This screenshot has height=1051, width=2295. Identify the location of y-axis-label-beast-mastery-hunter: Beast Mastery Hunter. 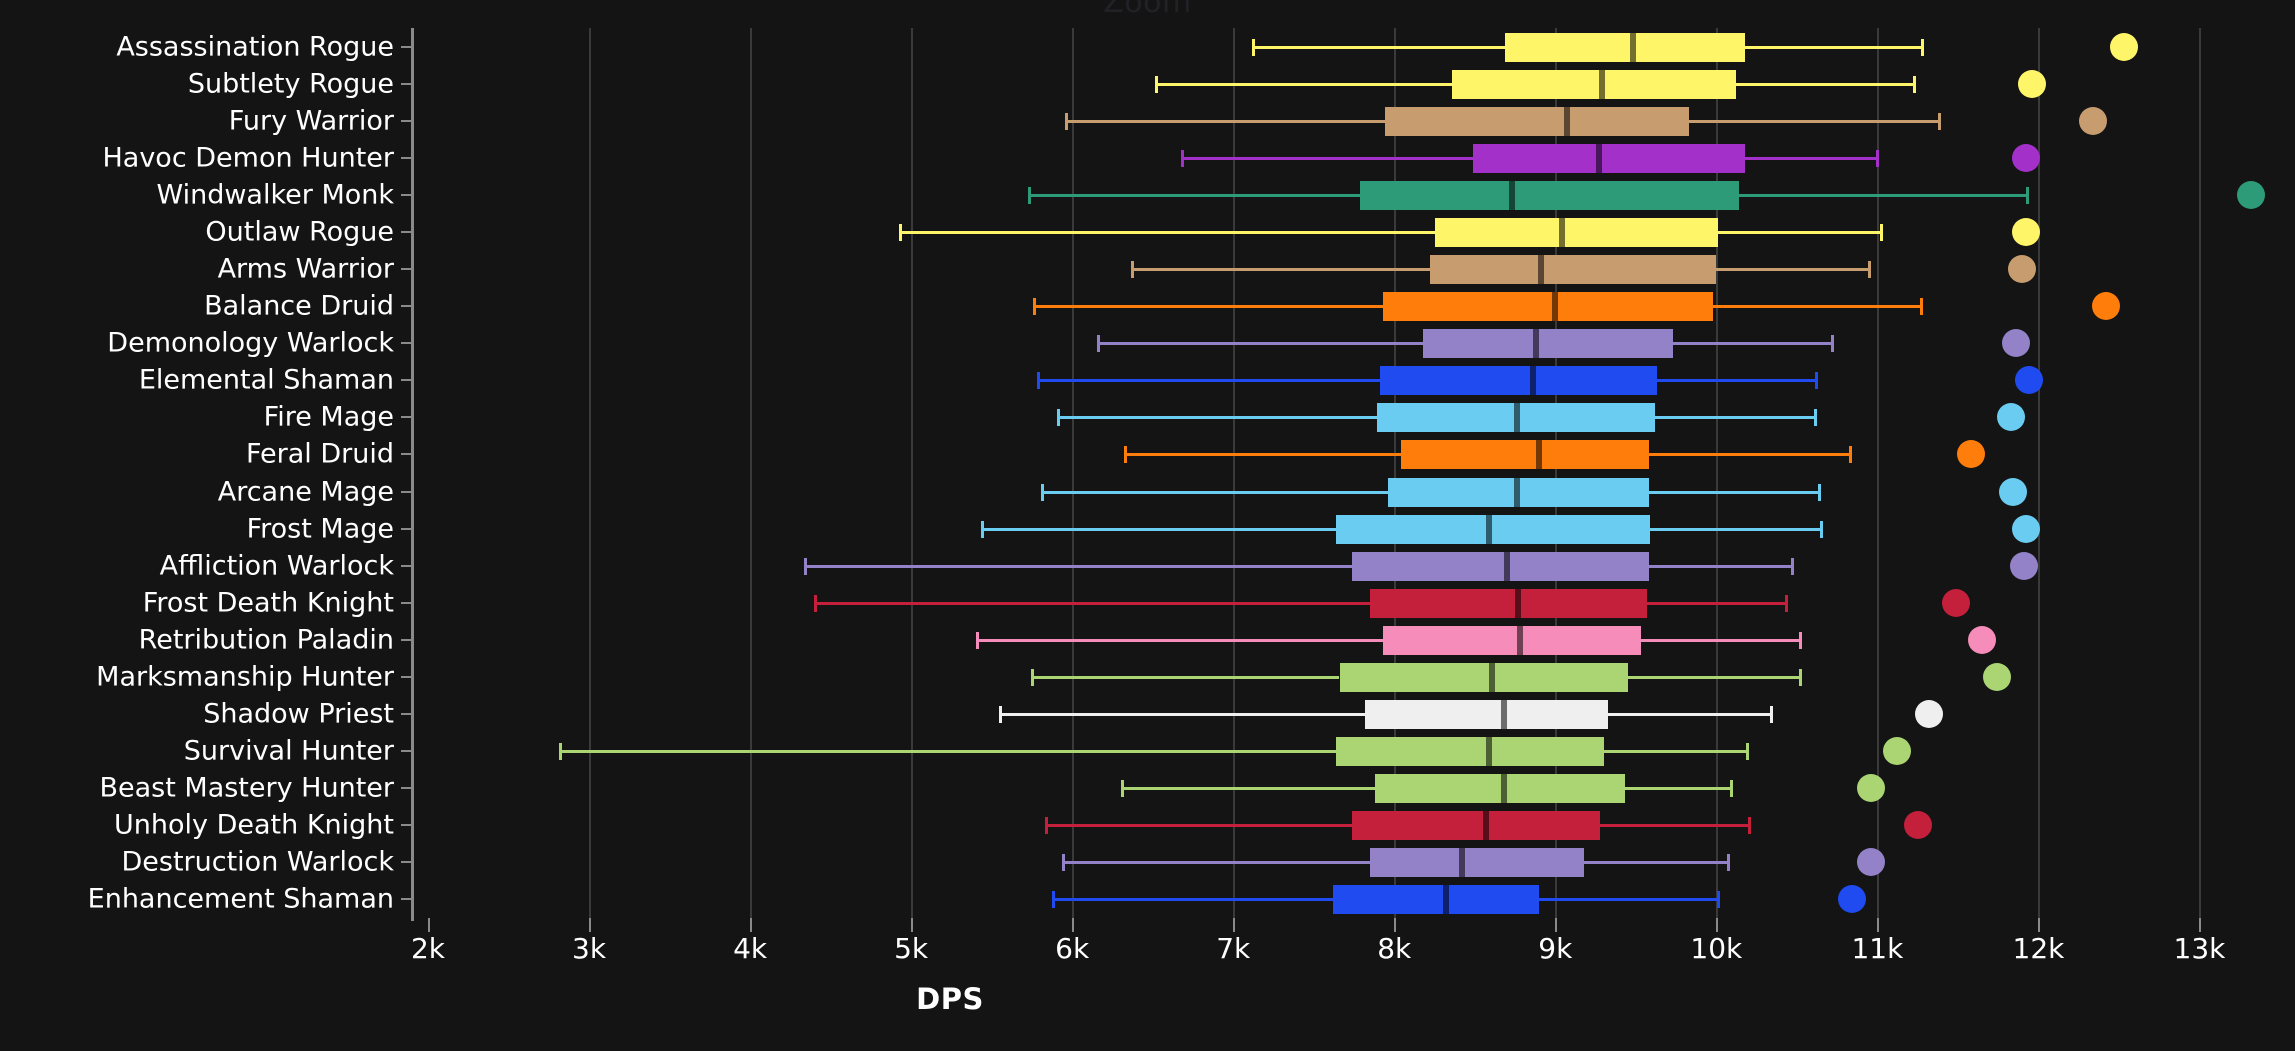
(246, 788).